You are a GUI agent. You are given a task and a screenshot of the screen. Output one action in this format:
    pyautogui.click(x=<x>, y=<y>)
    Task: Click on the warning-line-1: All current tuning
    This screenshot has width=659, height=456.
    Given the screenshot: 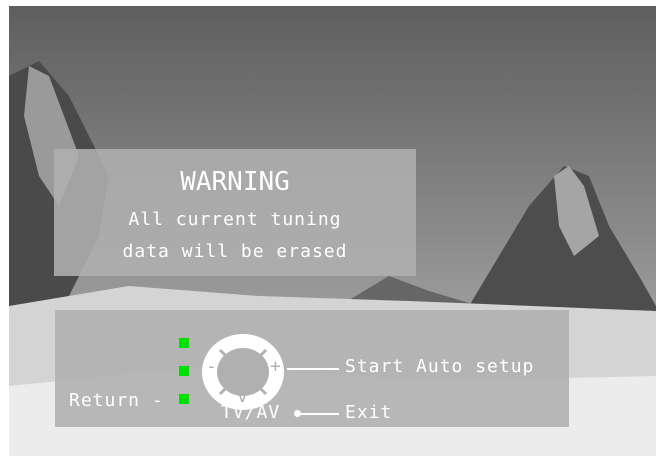 What is the action you would take?
    pyautogui.click(x=235, y=219)
    